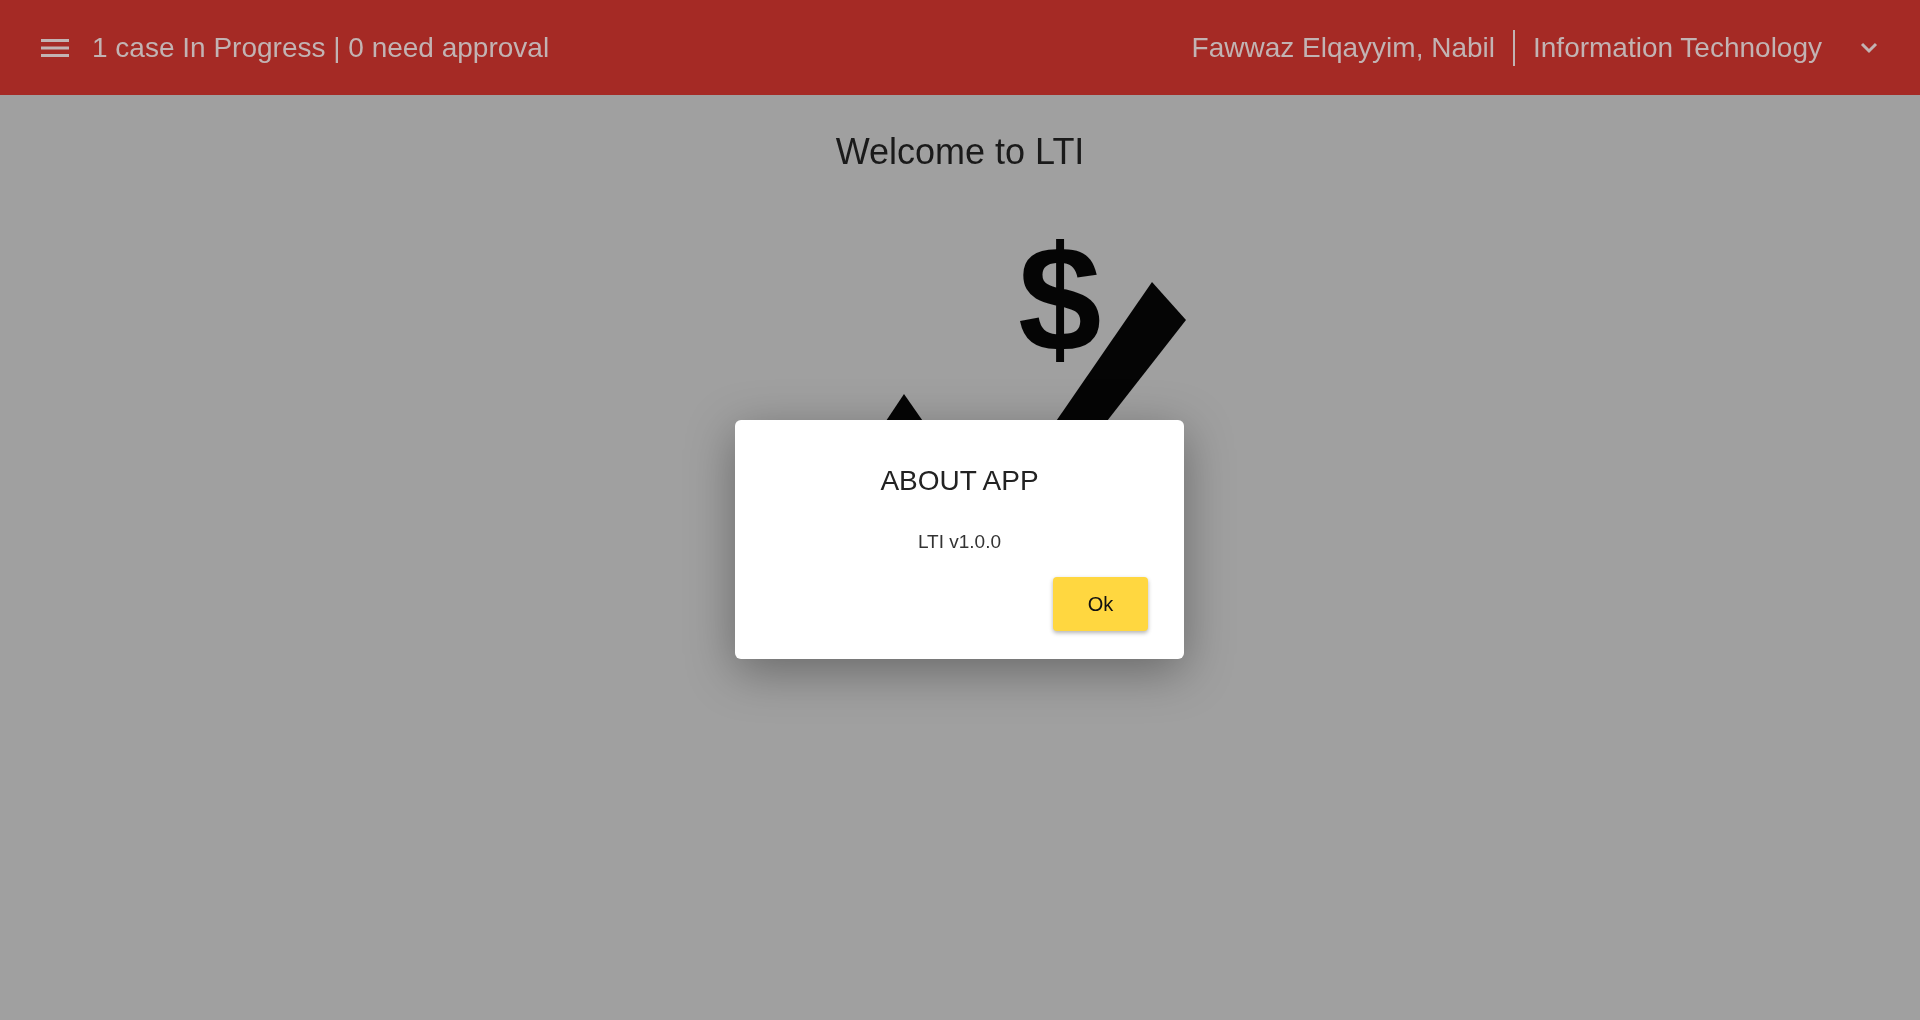 The image size is (1920, 1020). What do you see at coordinates (959, 542) in the screenshot?
I see `version-text: LTI v1.0.0` at bounding box center [959, 542].